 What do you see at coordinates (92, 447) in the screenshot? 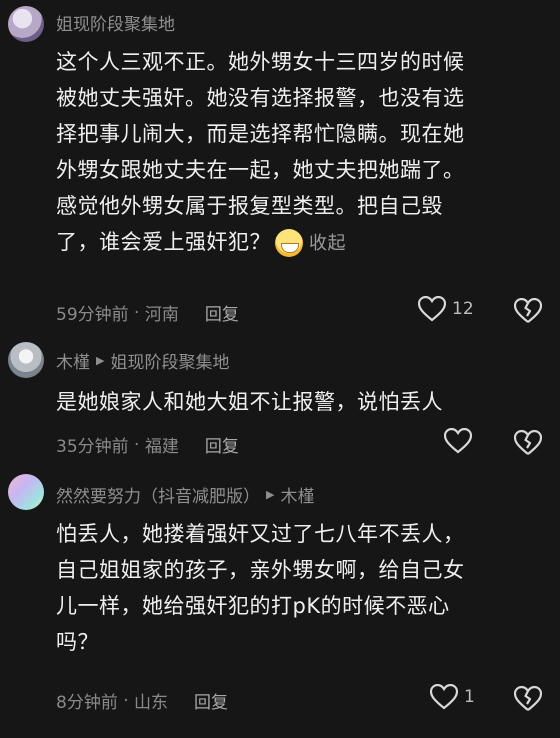
I see `comment-time: 35分钟前` at bounding box center [92, 447].